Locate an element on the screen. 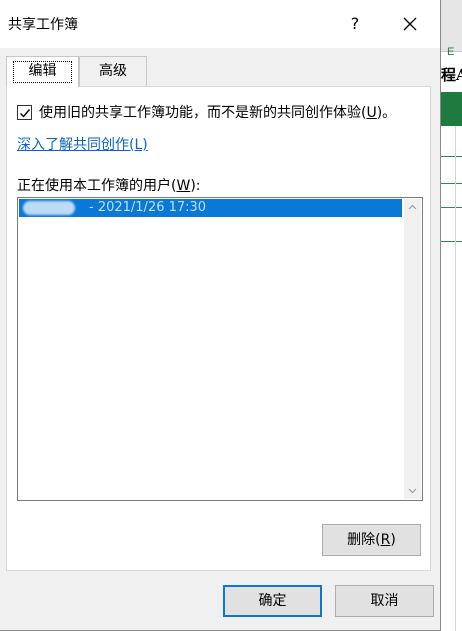  users-list-label: 正在使用本工作簿的用户(W): is located at coordinates (109, 186).